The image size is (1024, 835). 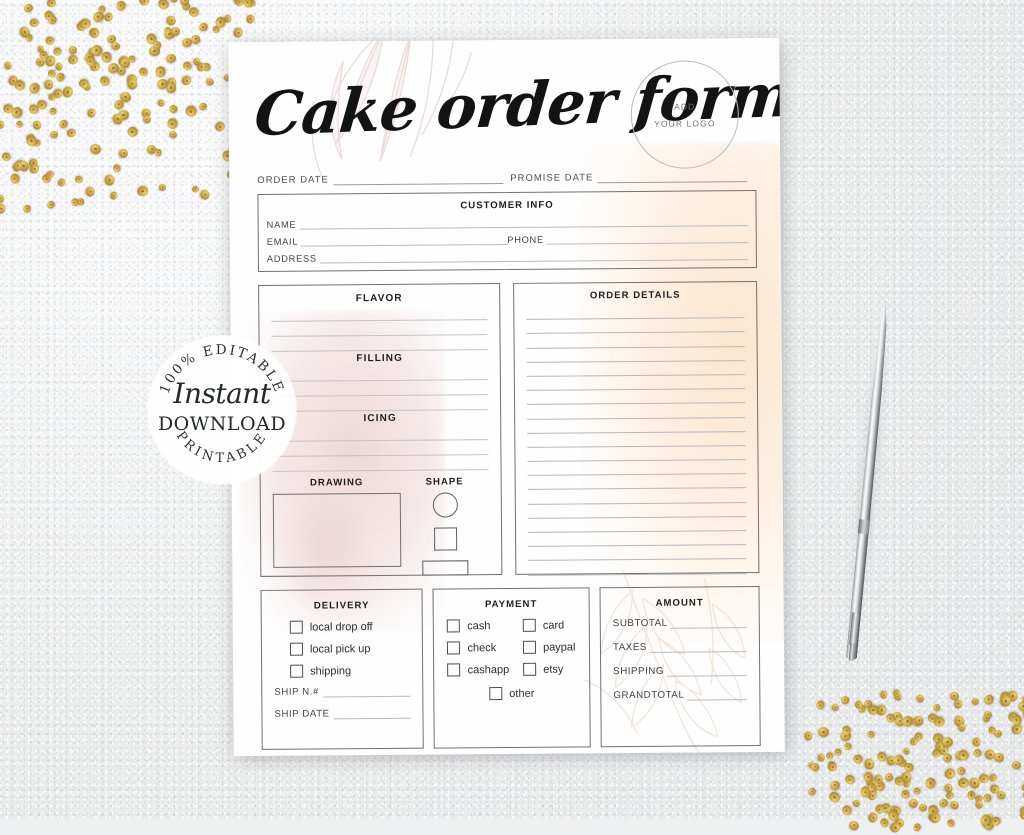 I want to click on email-field: EMAIL, so click(x=387, y=239).